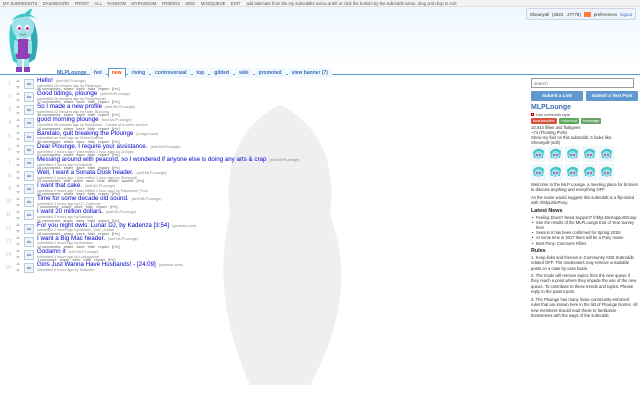  Describe the element at coordinates (544, 121) in the screenshot. I see `unsubscribe-button: unsubscribe` at that location.